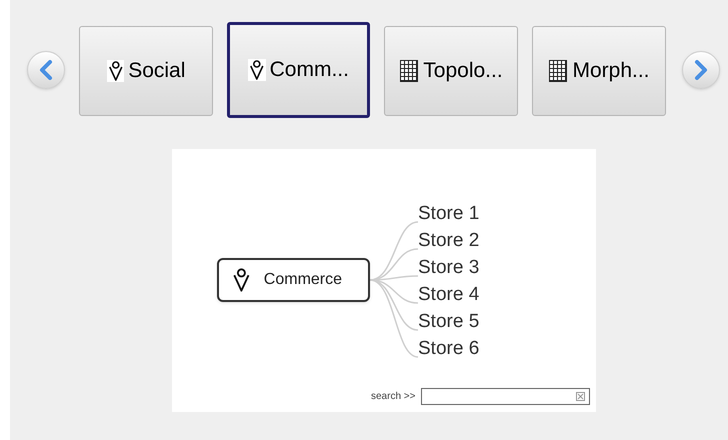 The image size is (728, 440). I want to click on child-node-label: Store 1, so click(449, 213).